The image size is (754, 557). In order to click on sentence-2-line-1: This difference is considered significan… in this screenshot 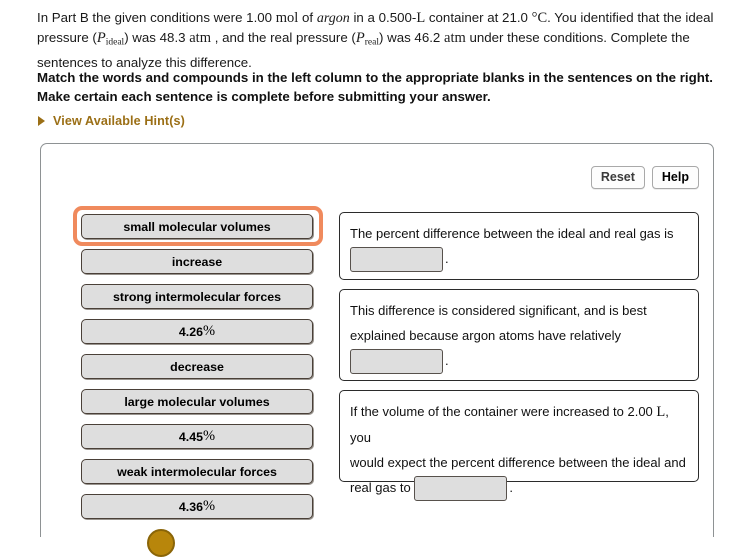, I will do `click(498, 310)`.